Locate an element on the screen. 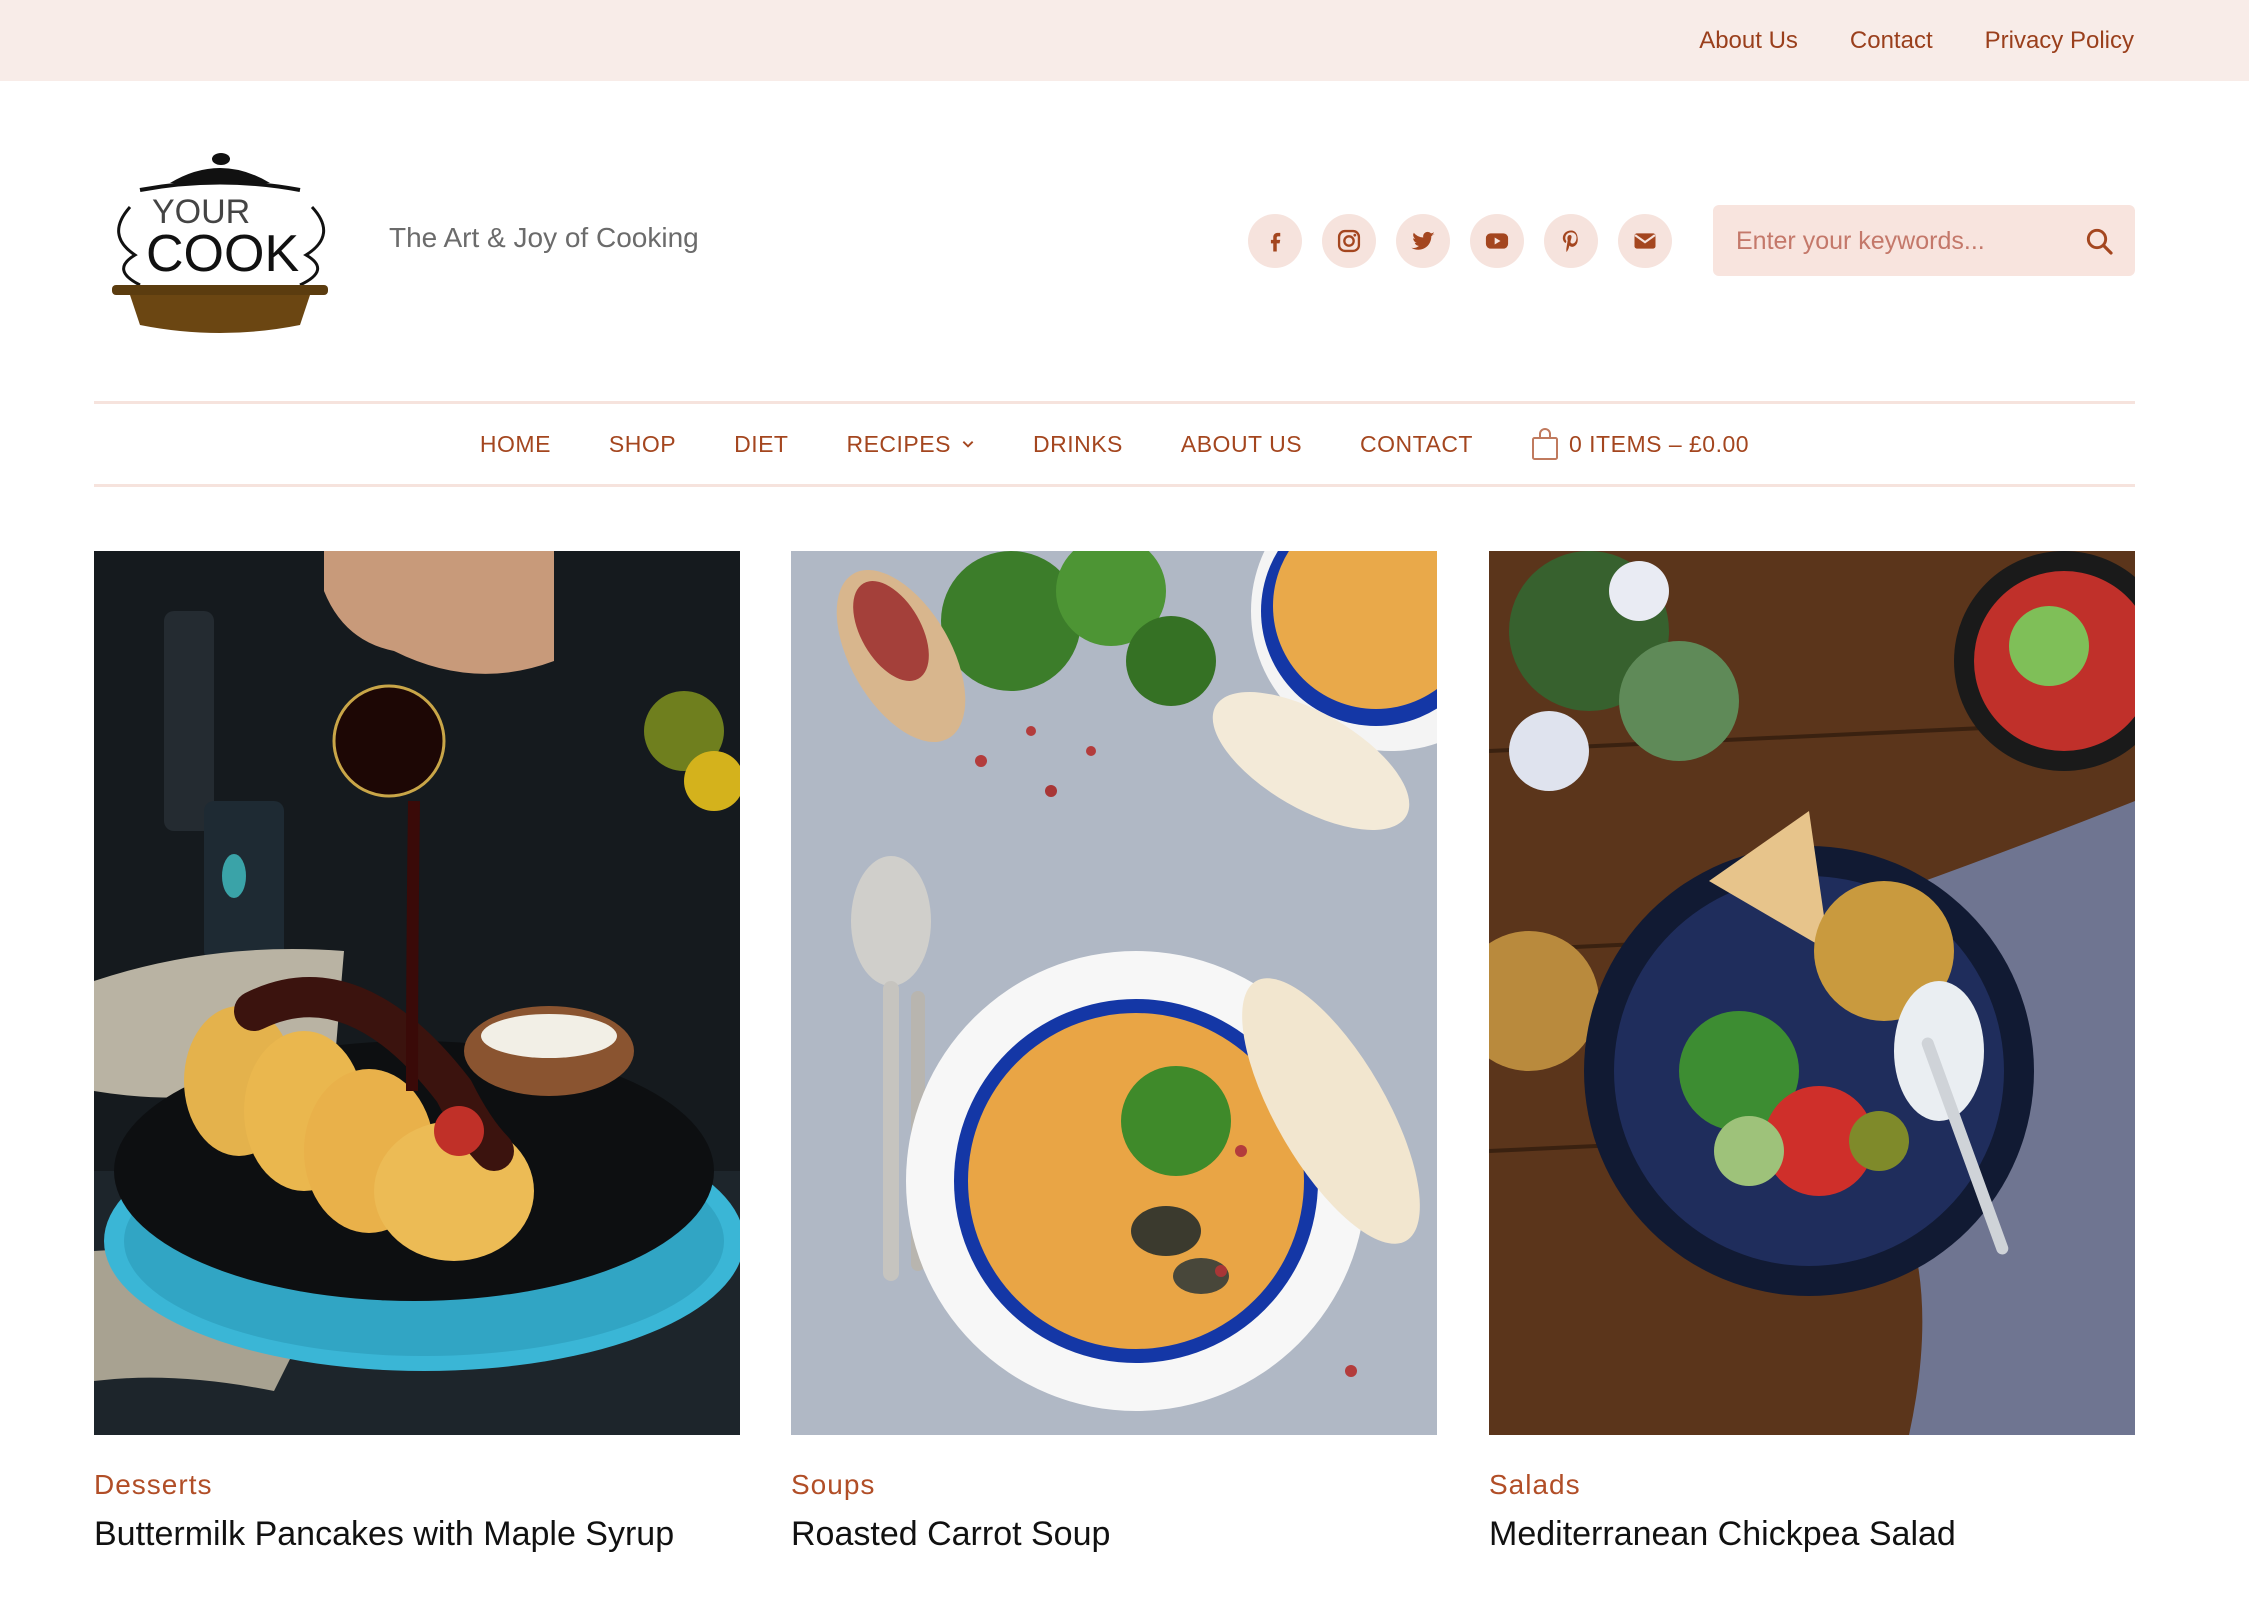 The image size is (2249, 1610). social-links is located at coordinates (1460, 241).